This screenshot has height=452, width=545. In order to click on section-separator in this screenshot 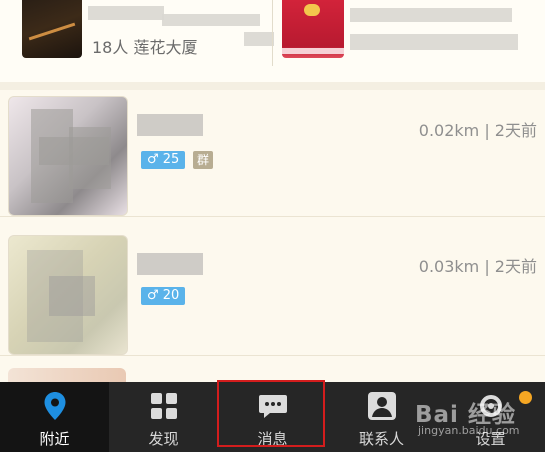, I will do `click(272, 86)`.